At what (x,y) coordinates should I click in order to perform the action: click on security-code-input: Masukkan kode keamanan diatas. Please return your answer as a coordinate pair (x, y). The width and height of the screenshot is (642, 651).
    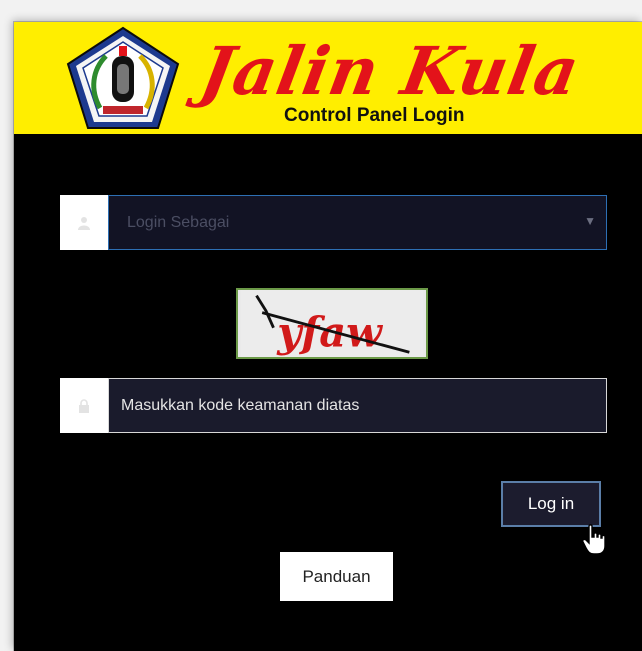
    Looking at the image, I should click on (357, 405).